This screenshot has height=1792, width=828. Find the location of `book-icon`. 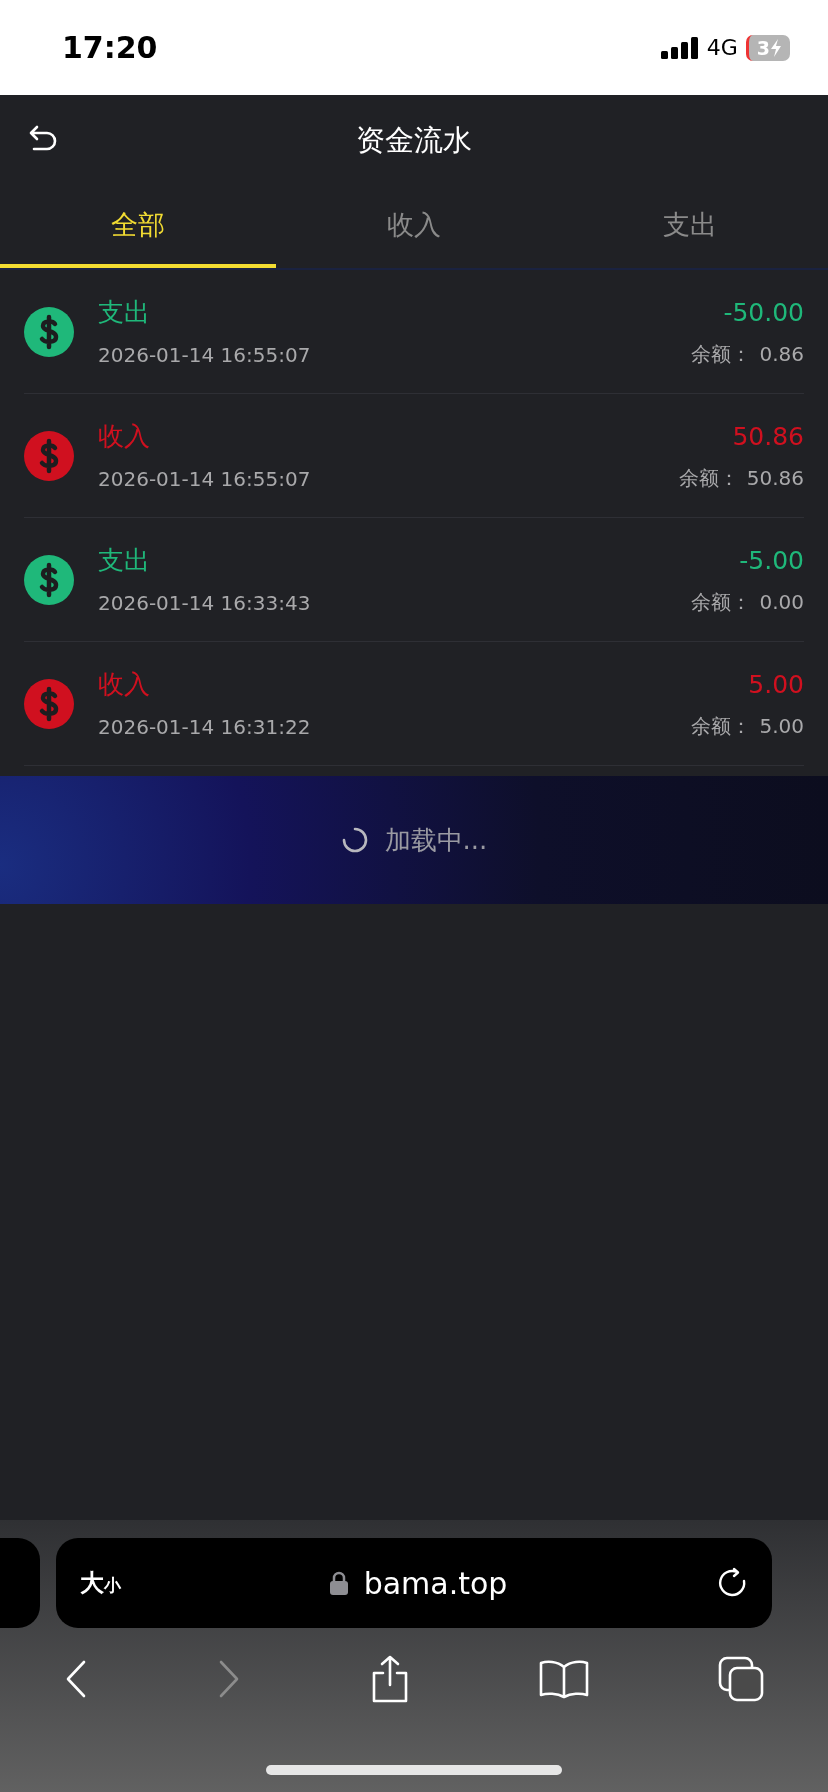

book-icon is located at coordinates (563, 1679).